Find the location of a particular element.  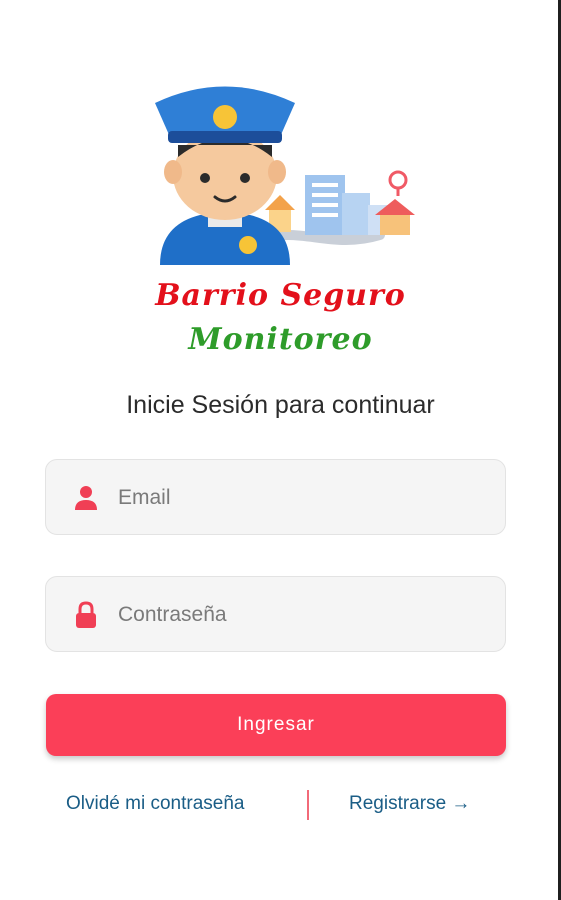

password-input is located at coordinates (303, 615).